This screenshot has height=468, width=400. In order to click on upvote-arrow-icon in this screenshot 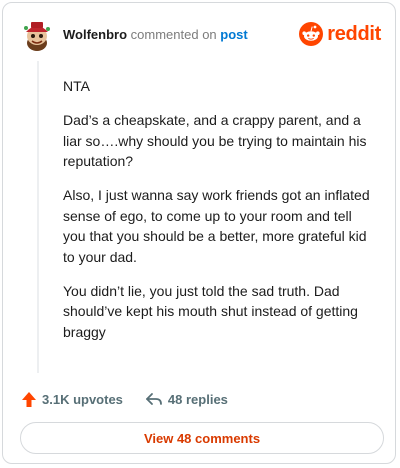, I will do `click(29, 399)`.